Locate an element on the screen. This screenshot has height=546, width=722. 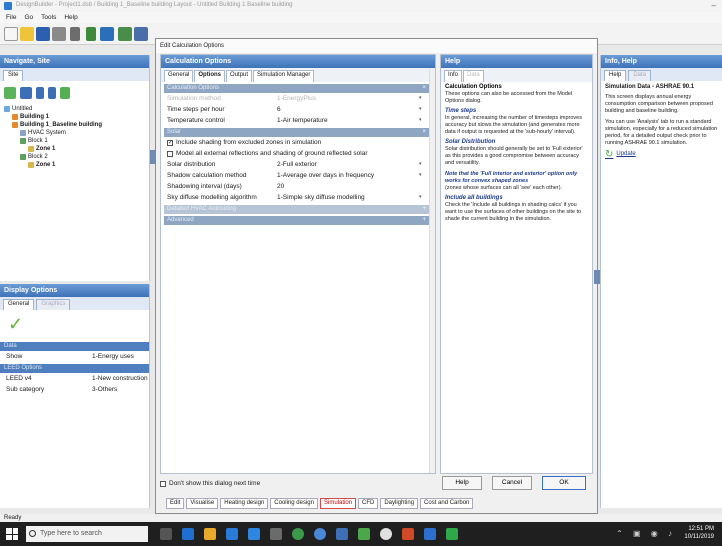
tree-item: Untitled is located at coordinates (76, 109).